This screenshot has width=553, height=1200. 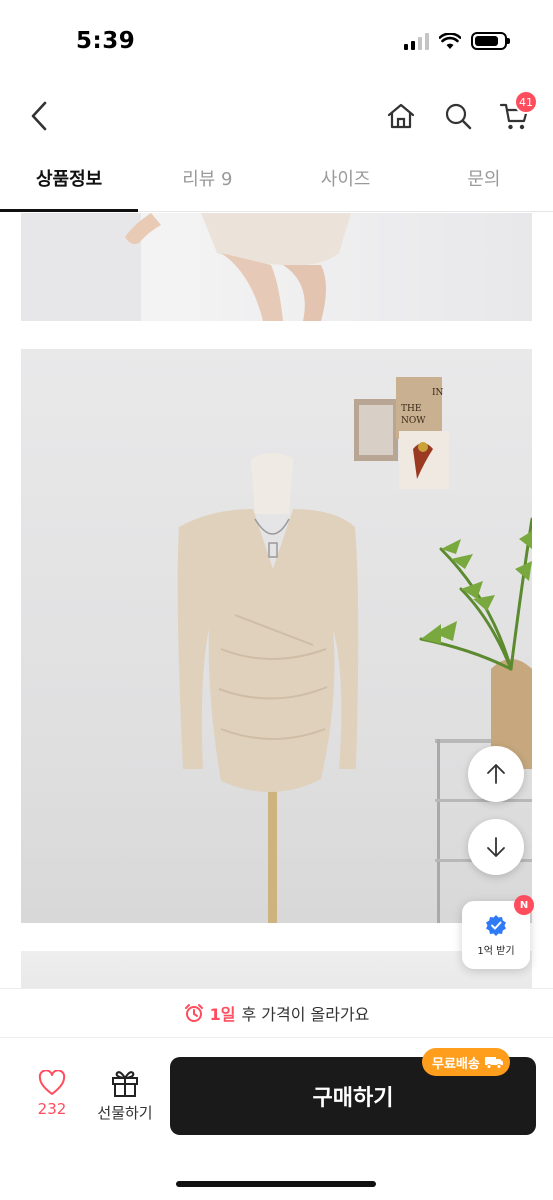 I want to click on home-button, so click(x=401, y=116).